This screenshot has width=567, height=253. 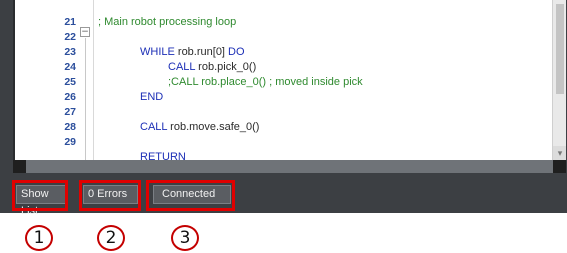 What do you see at coordinates (308, 112) in the screenshot?
I see `code-line: 27` at bounding box center [308, 112].